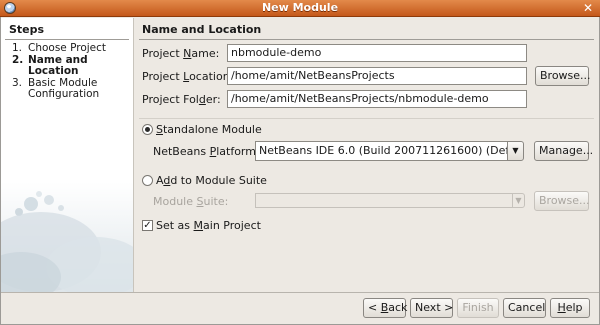  I want to click on step-item: 1. Choose Project, so click(71, 48).